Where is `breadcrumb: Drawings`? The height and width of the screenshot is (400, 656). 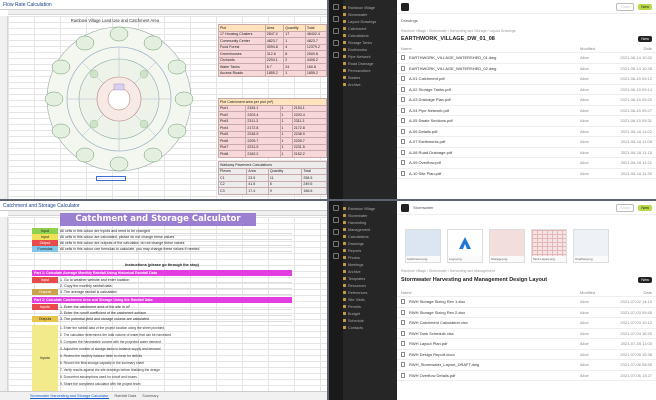
breadcrumb: Drawings is located at coordinates (526, 18).